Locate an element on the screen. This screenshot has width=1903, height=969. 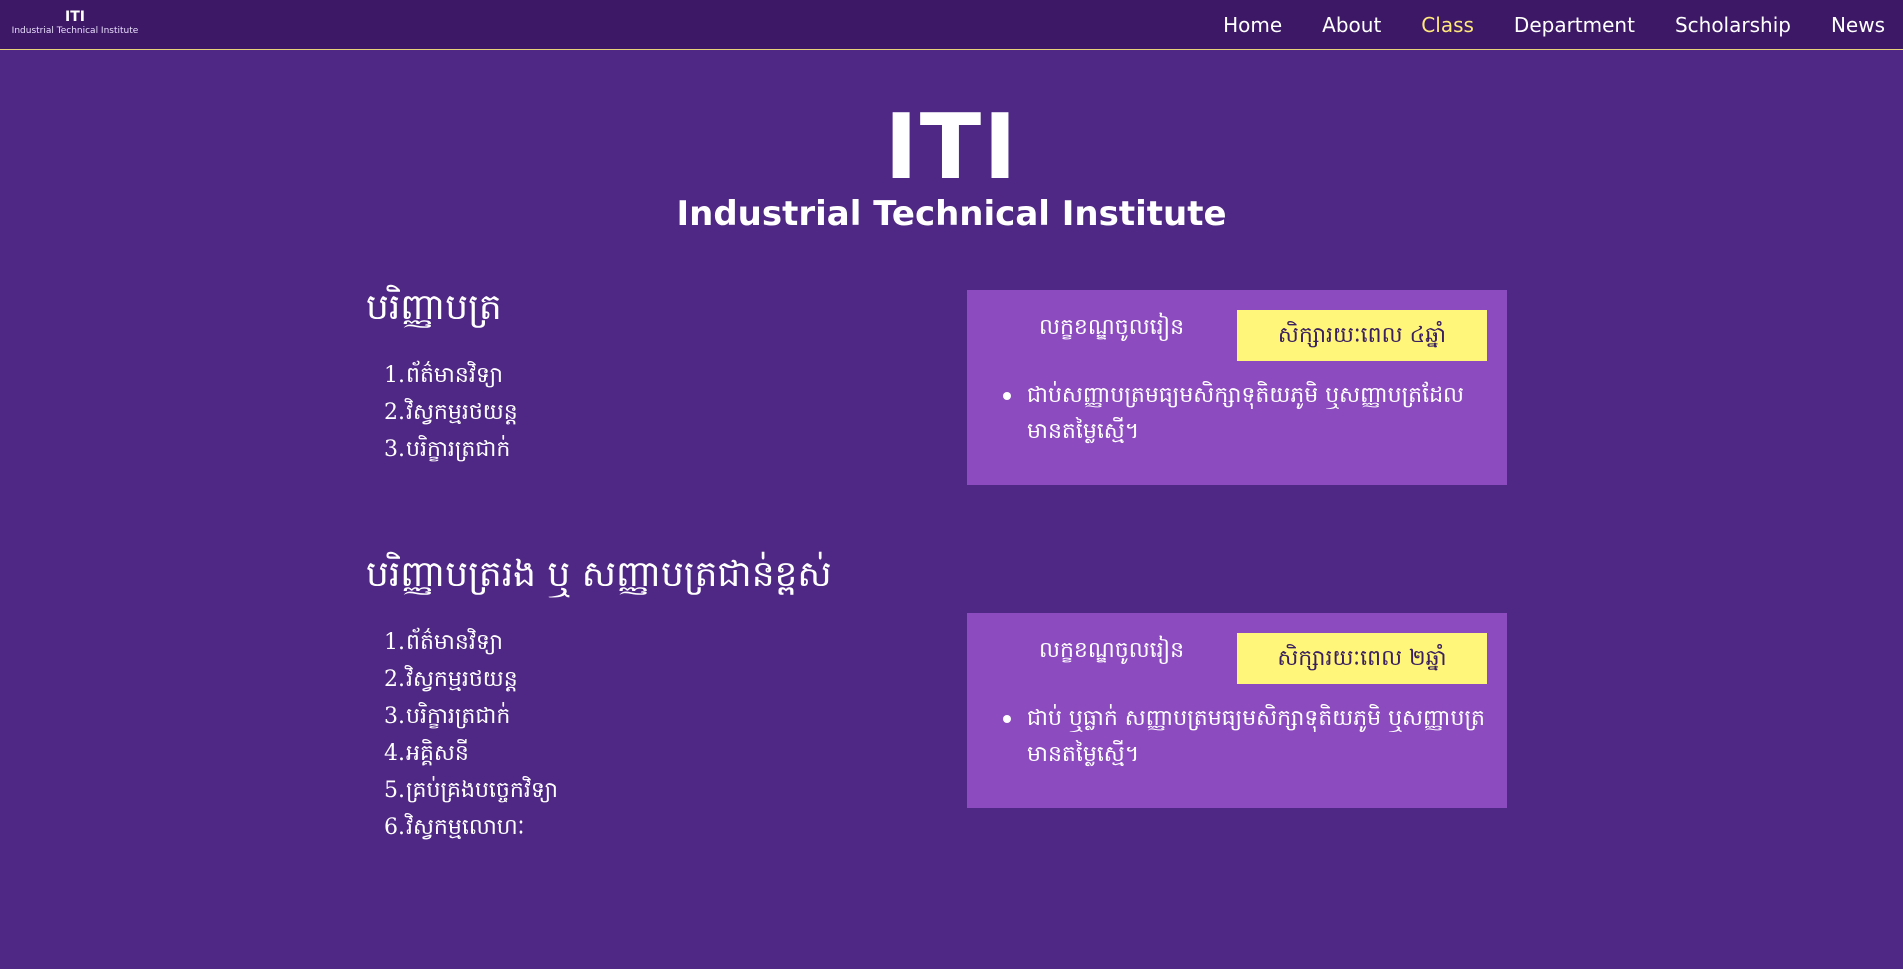
list-item: 6.វិស្វកម្មលោហៈ is located at coordinates (454, 827).